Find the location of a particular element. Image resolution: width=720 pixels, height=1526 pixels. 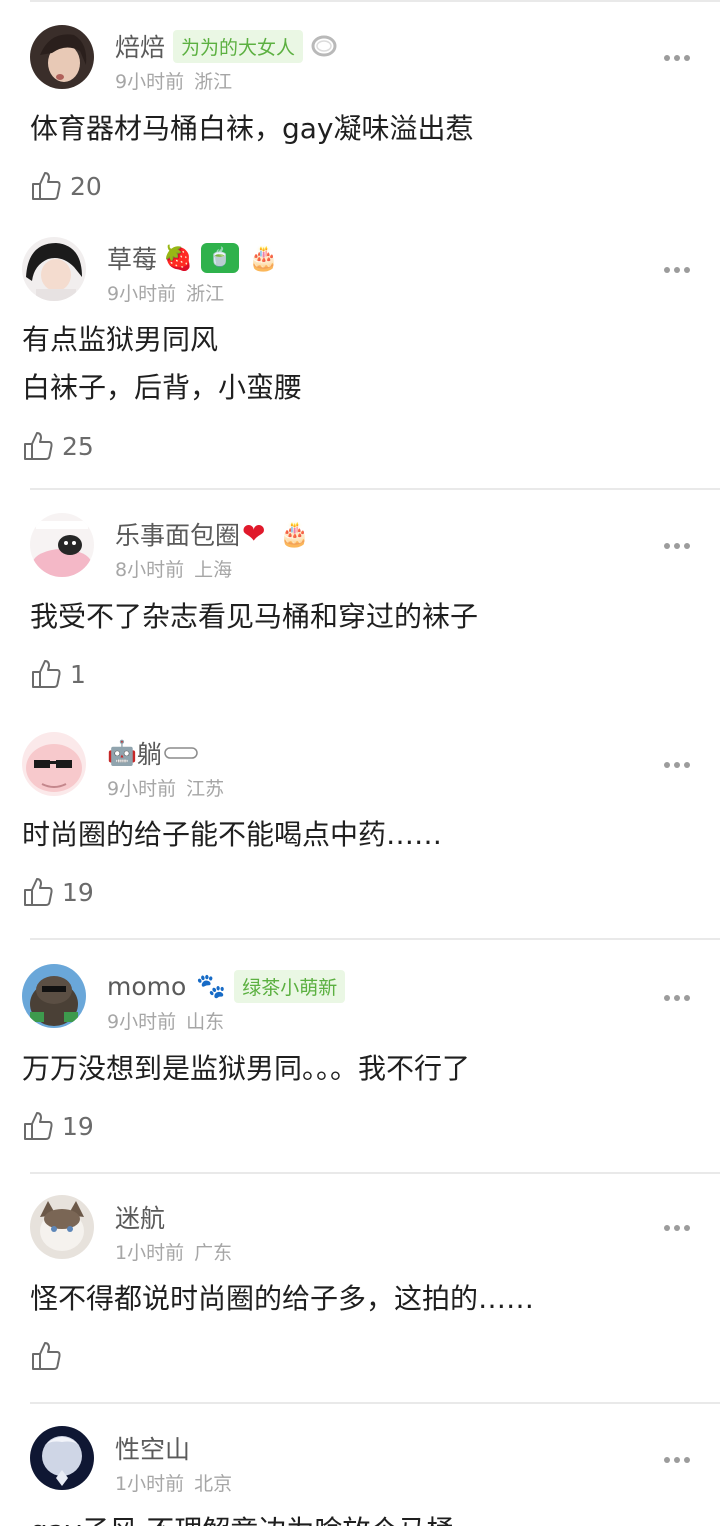

comment-line: 万万没想到是监狱男同。。。我不行了 is located at coordinates (246, 1068).